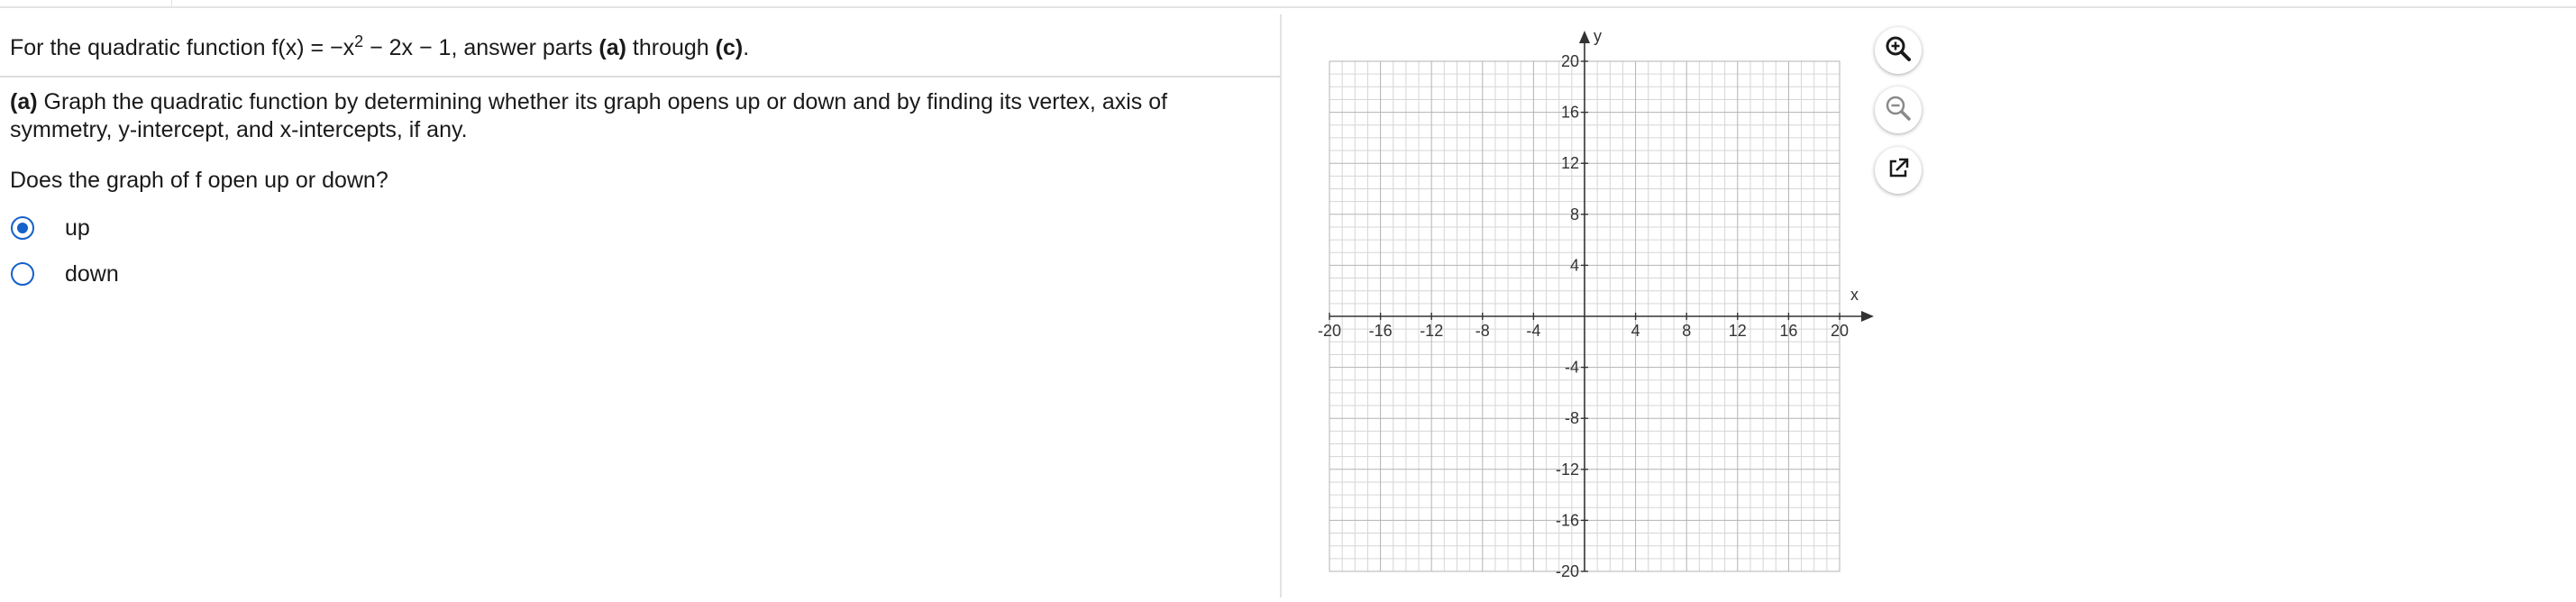 The image size is (2576, 602). Describe the element at coordinates (1570, 113) in the screenshot. I see `y-tick-label: 16` at that location.